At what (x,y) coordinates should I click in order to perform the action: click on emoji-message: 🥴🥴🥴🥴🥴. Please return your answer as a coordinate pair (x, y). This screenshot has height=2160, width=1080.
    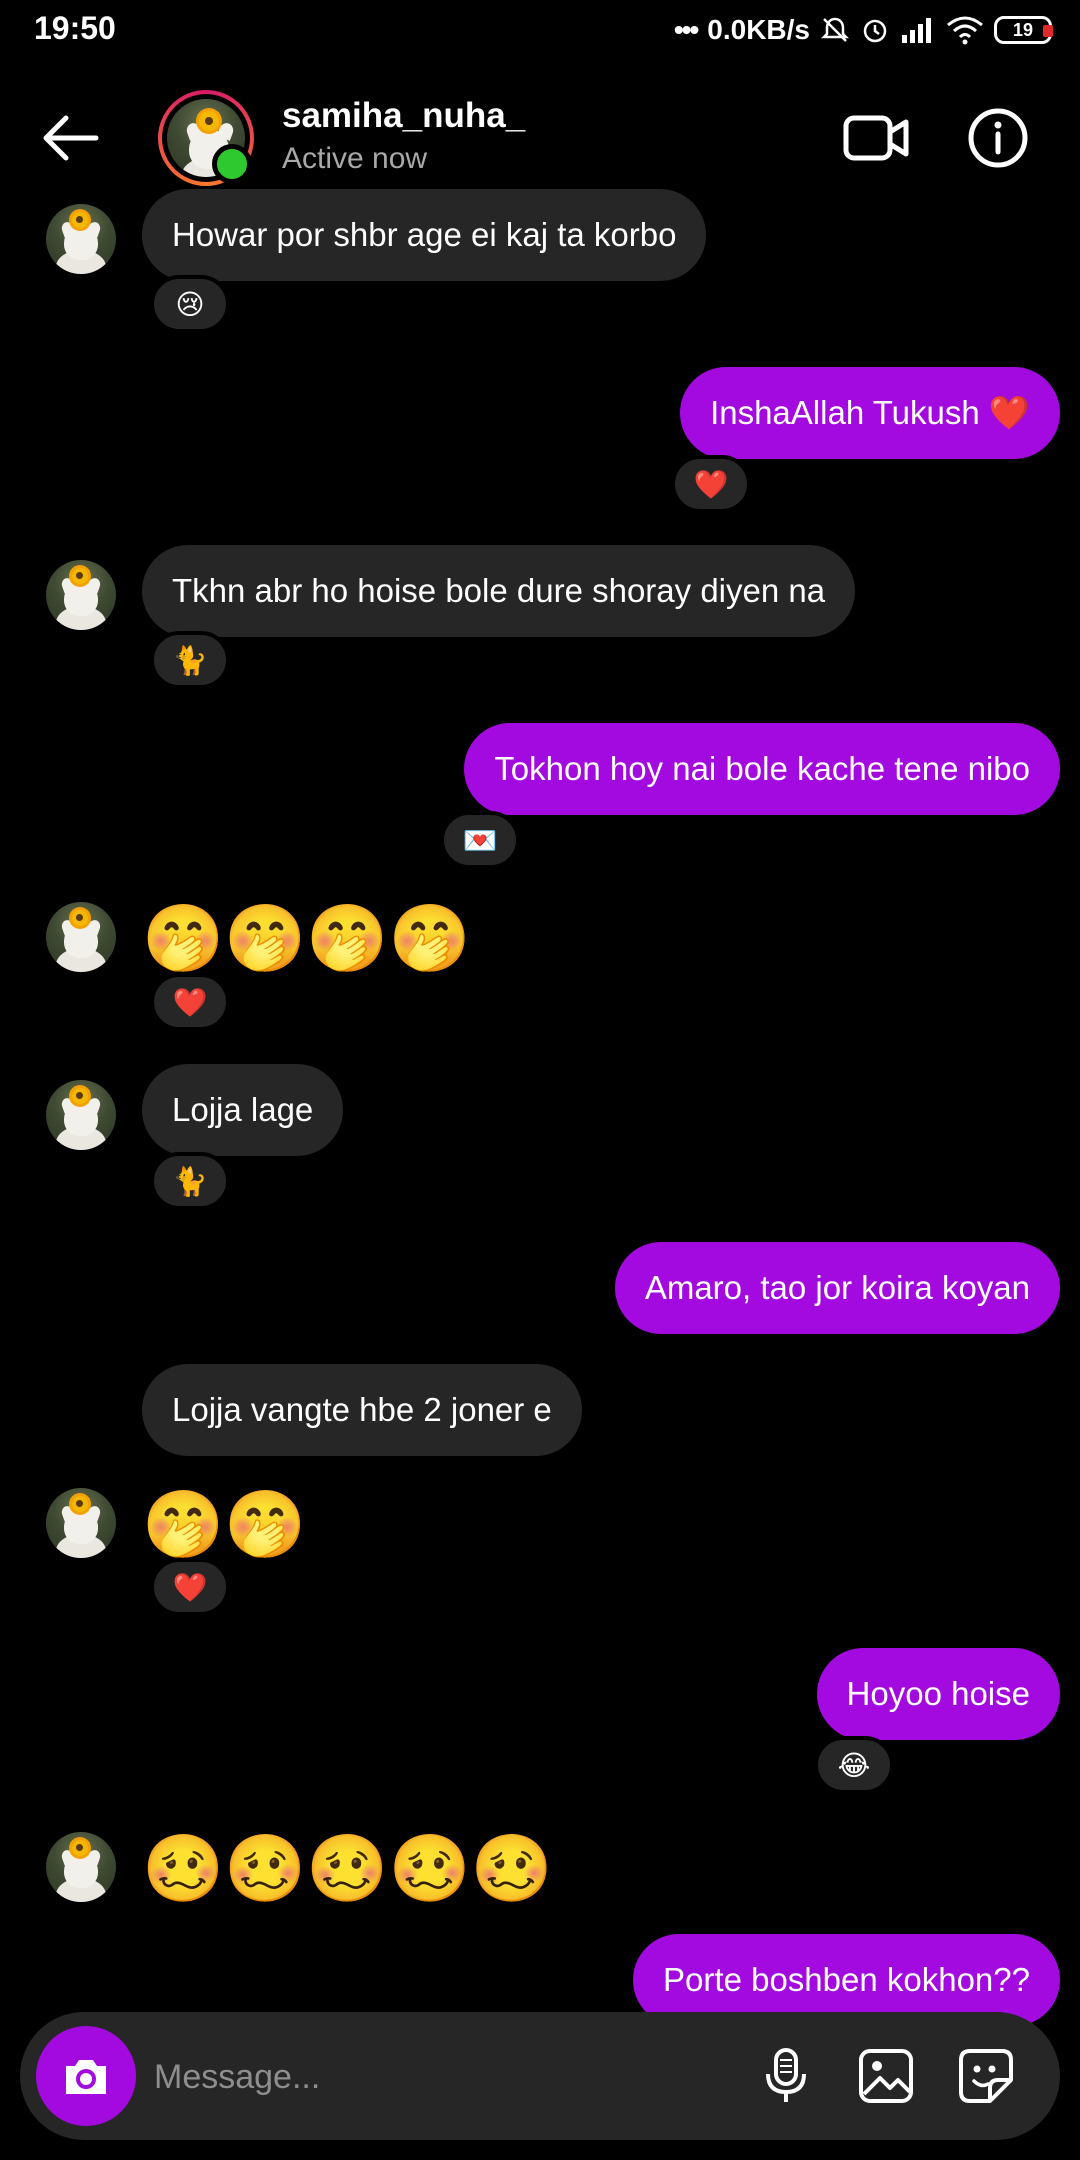
    Looking at the image, I should click on (347, 1868).